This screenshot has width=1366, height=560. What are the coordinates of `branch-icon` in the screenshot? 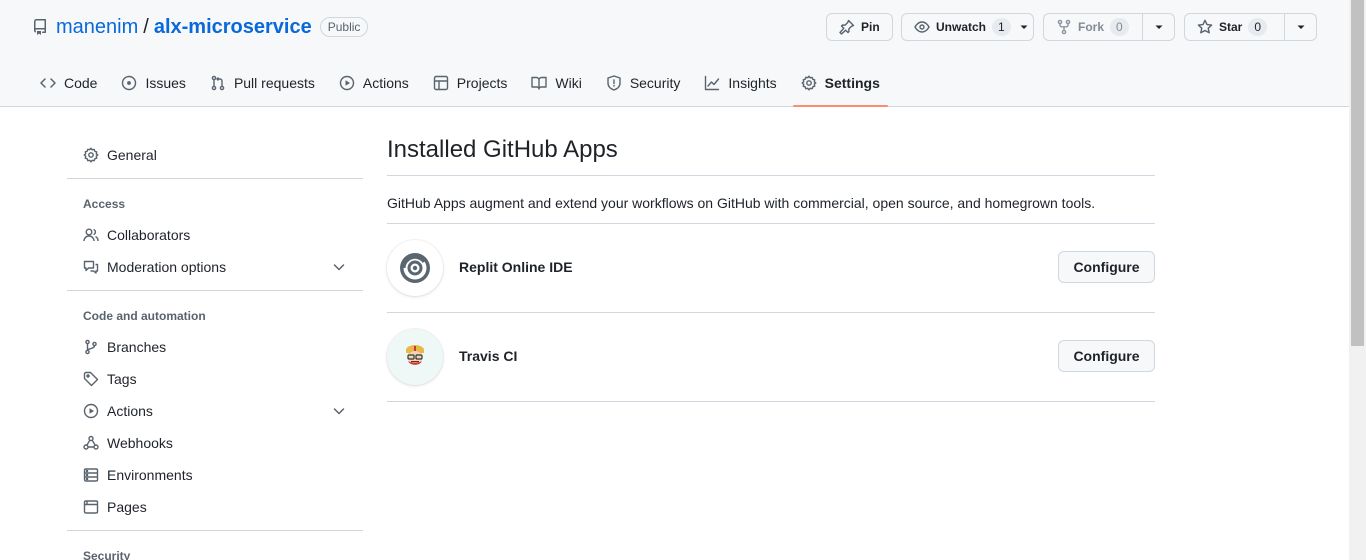 It's located at (91, 347).